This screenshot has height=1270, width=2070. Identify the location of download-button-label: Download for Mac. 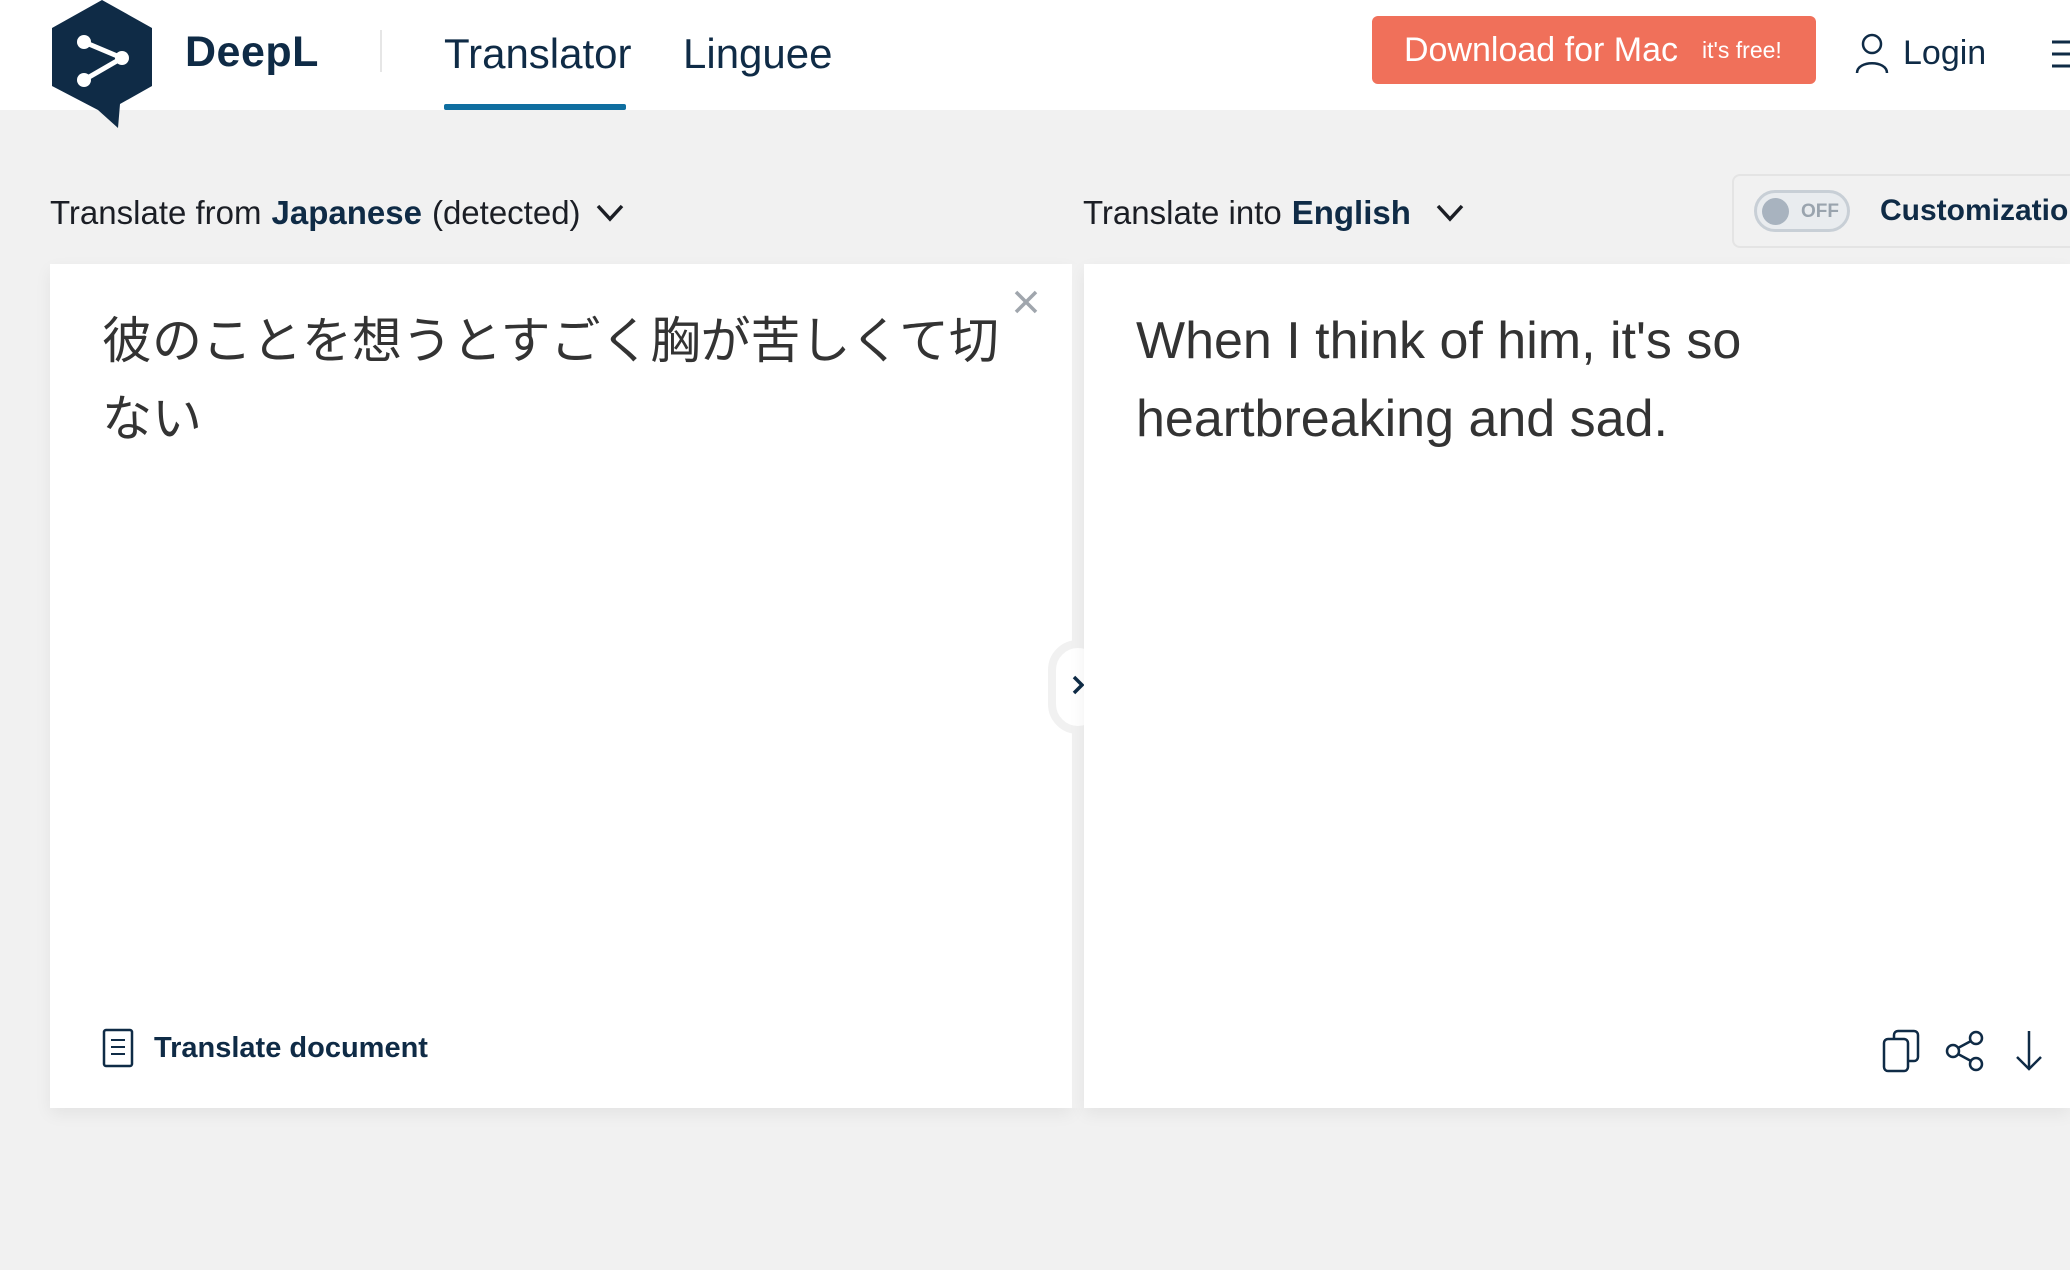
(1541, 49).